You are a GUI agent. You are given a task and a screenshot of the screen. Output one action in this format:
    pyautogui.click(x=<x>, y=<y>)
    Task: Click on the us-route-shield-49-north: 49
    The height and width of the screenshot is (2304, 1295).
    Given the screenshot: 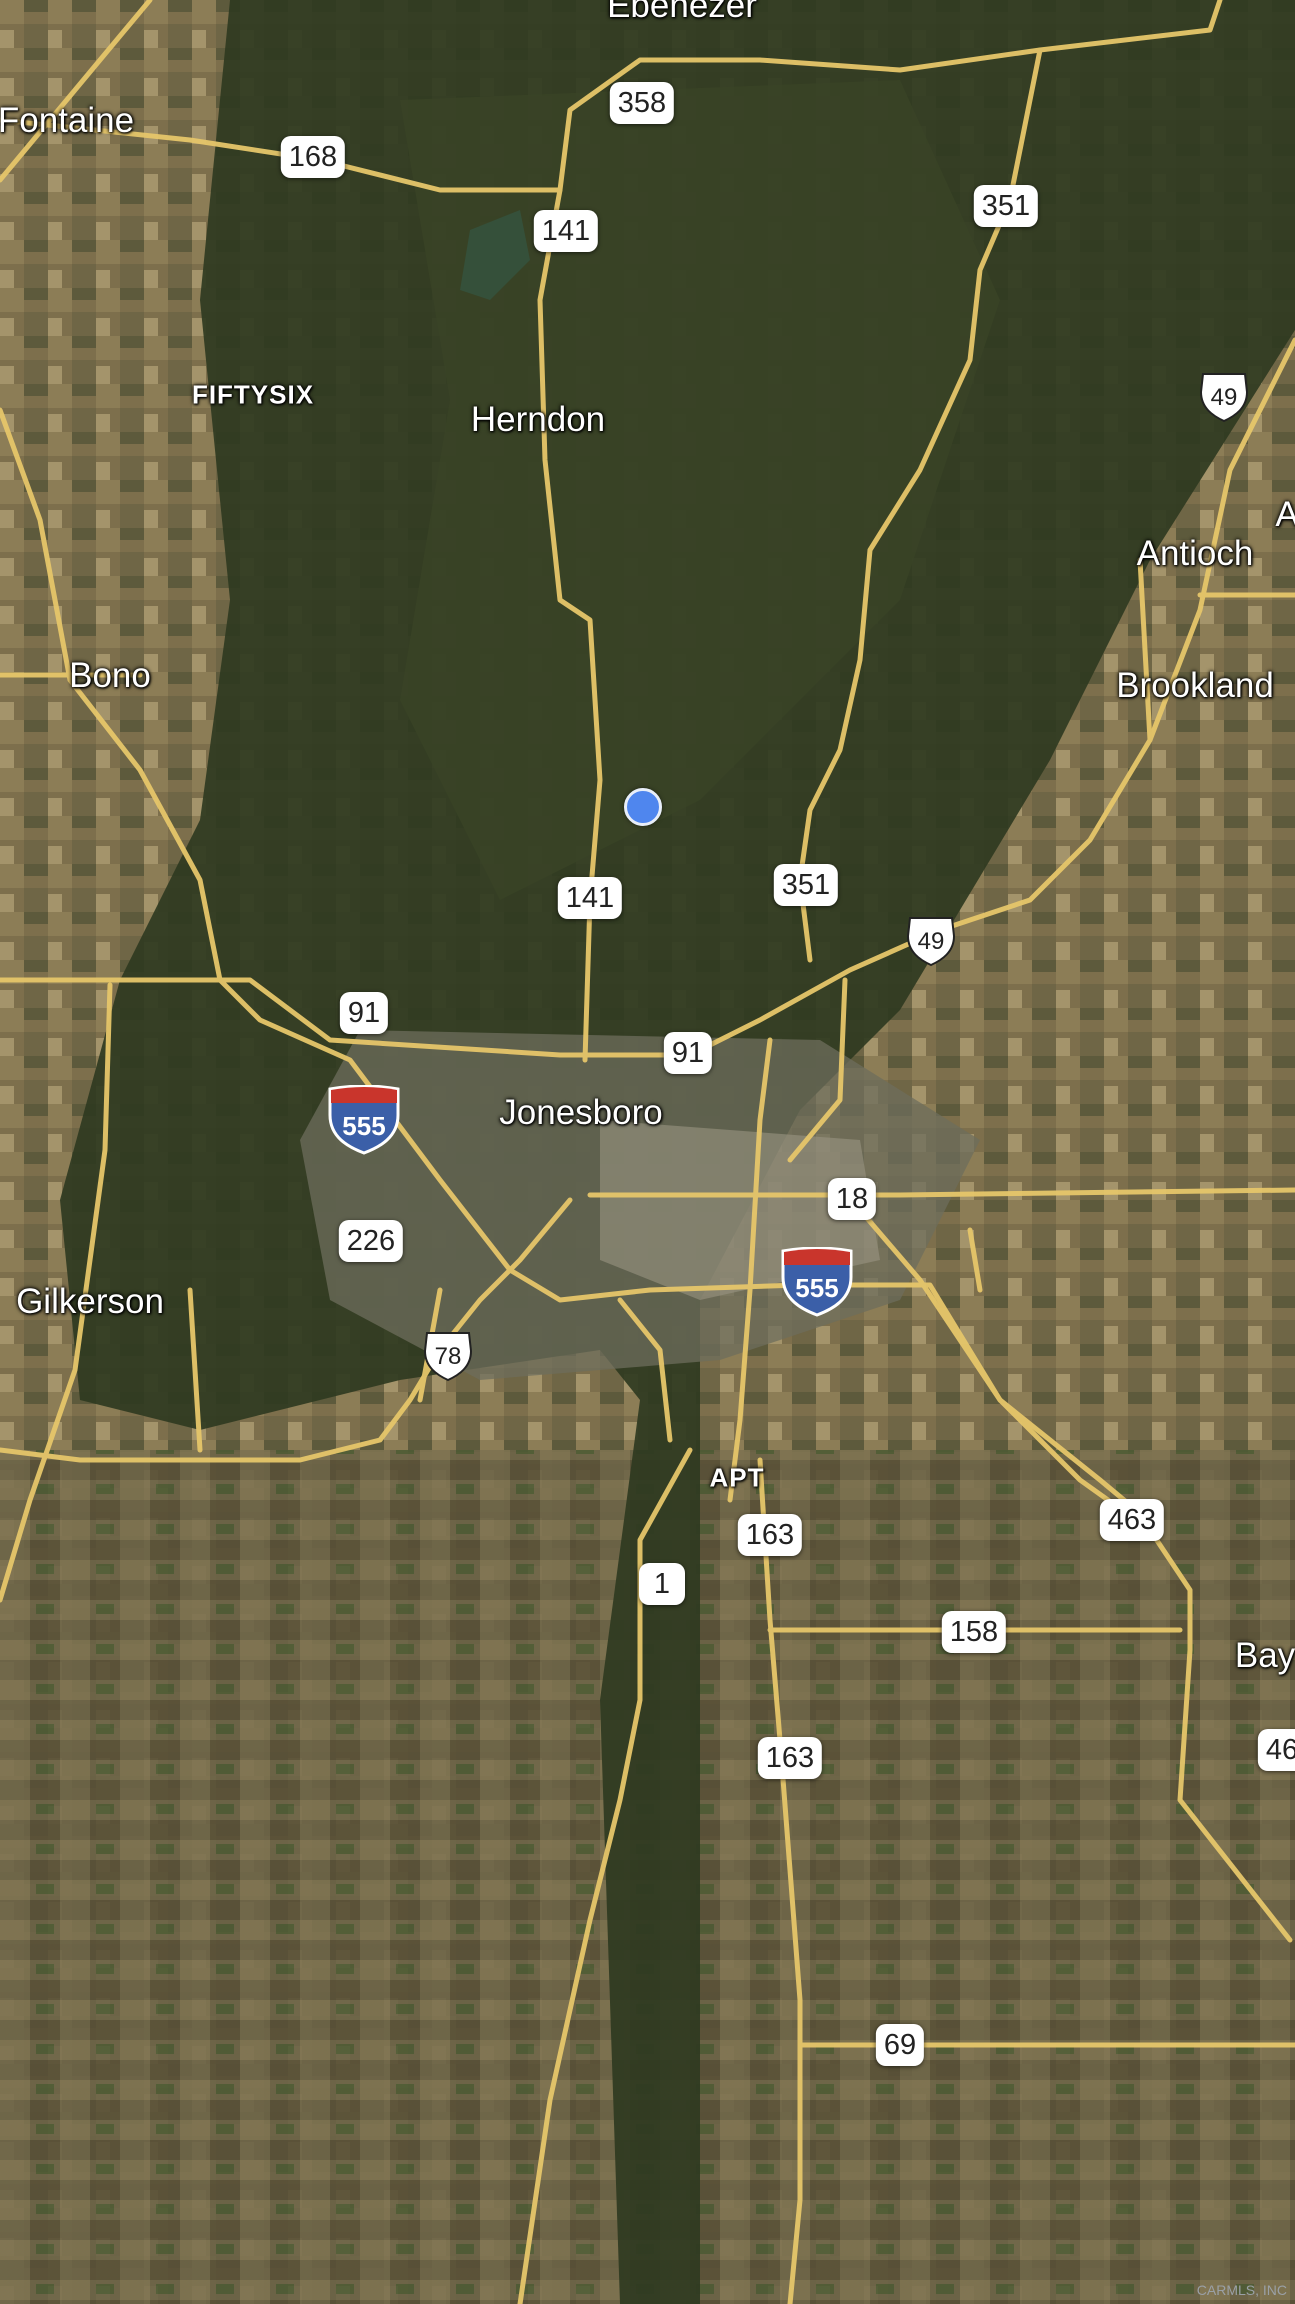 What is the action you would take?
    pyautogui.click(x=1224, y=397)
    